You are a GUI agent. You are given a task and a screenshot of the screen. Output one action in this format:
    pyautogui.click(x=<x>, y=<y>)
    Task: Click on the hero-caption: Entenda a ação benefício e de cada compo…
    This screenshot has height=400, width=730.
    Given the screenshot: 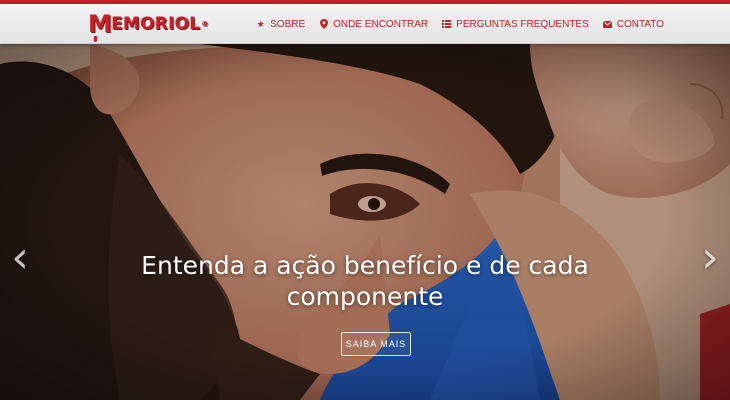 What is the action you would take?
    pyautogui.click(x=365, y=281)
    